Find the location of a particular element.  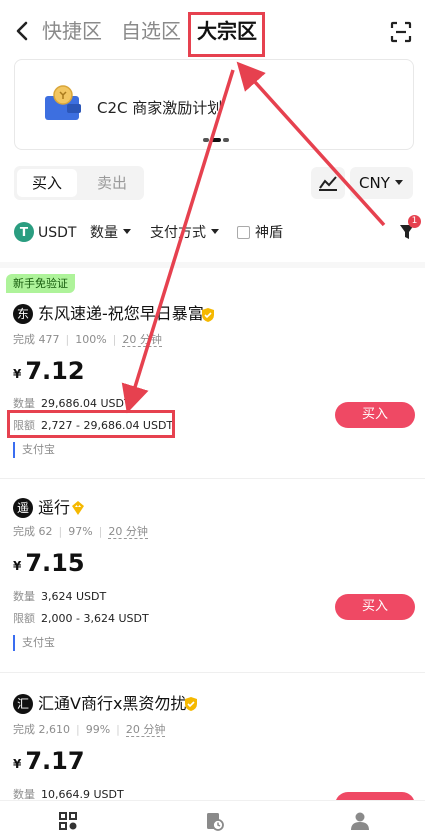

orders-nav-icon is located at coordinates (214, 821).